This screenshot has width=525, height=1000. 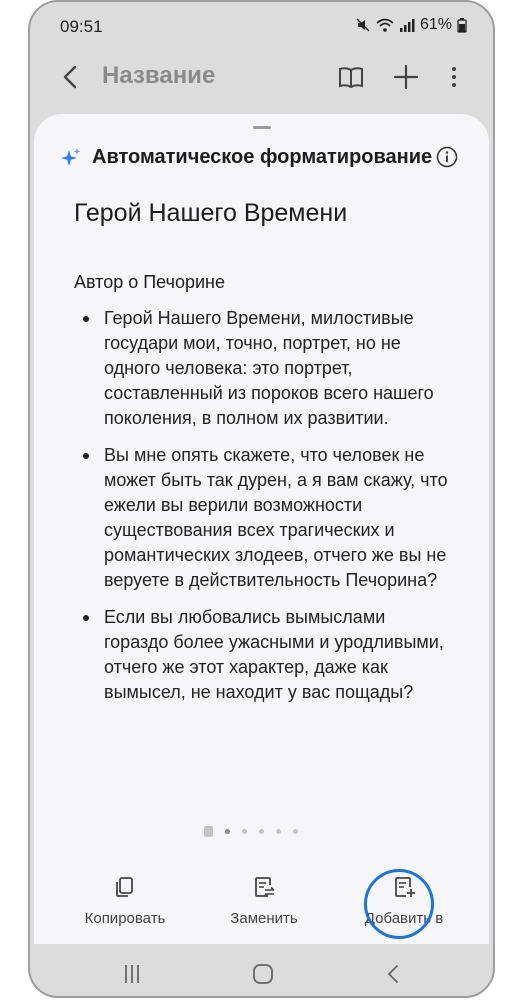 I want to click on sheet-header: Автоматическое форматирование, so click(x=246, y=157).